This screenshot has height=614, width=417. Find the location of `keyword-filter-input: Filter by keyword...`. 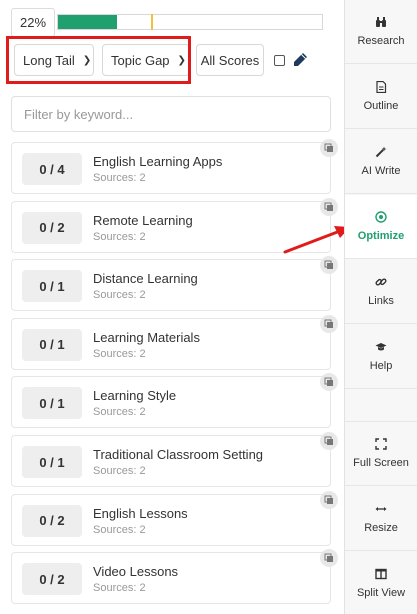

keyword-filter-input: Filter by keyword... is located at coordinates (171, 114).